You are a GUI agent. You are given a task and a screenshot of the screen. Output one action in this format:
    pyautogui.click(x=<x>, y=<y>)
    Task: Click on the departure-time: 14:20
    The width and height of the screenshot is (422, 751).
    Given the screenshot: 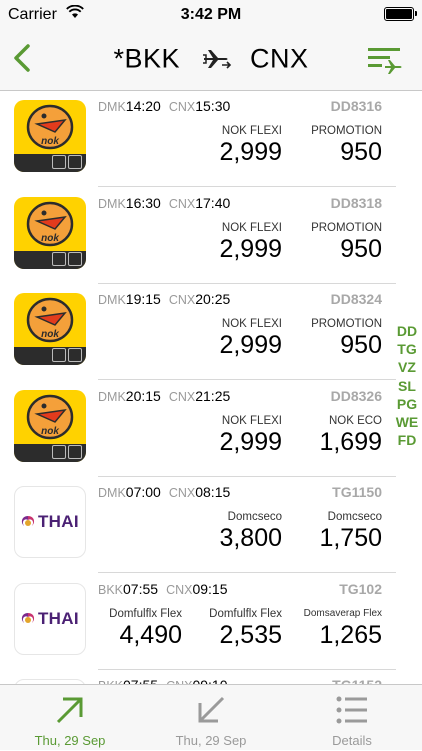 What is the action you would take?
    pyautogui.click(x=143, y=106)
    